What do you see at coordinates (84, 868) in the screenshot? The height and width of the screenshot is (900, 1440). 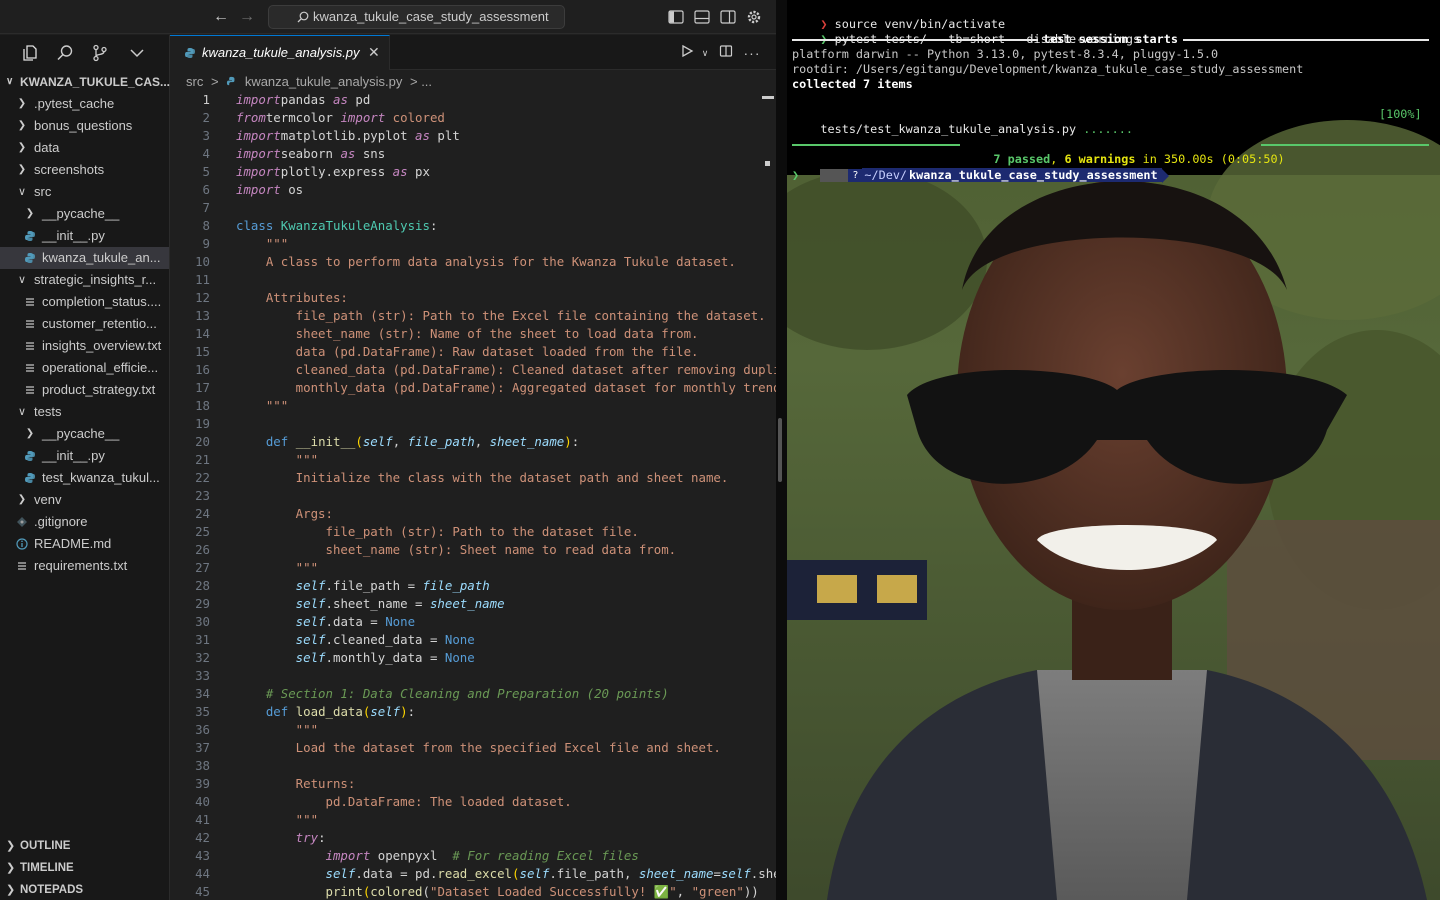 I see `timeline-section: ❯ TIMELINE` at bounding box center [84, 868].